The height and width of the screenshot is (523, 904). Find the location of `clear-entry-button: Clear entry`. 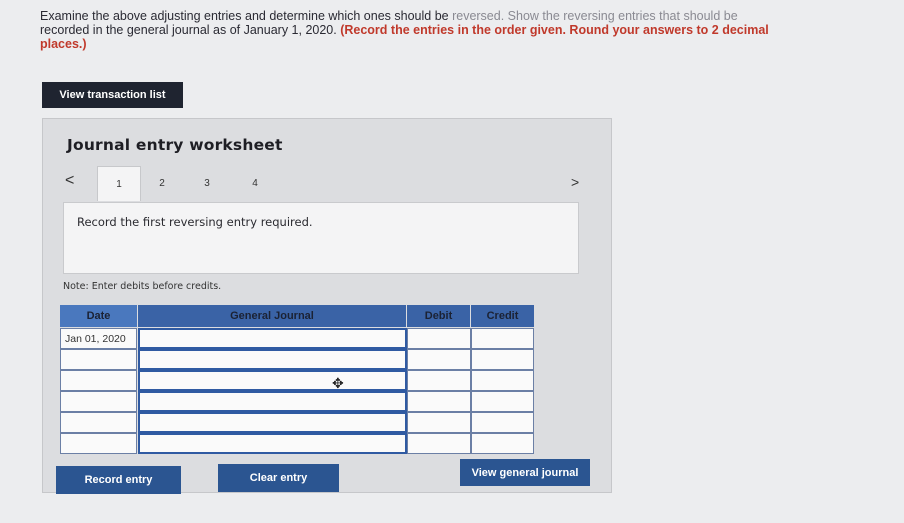

clear-entry-button: Clear entry is located at coordinates (278, 478).